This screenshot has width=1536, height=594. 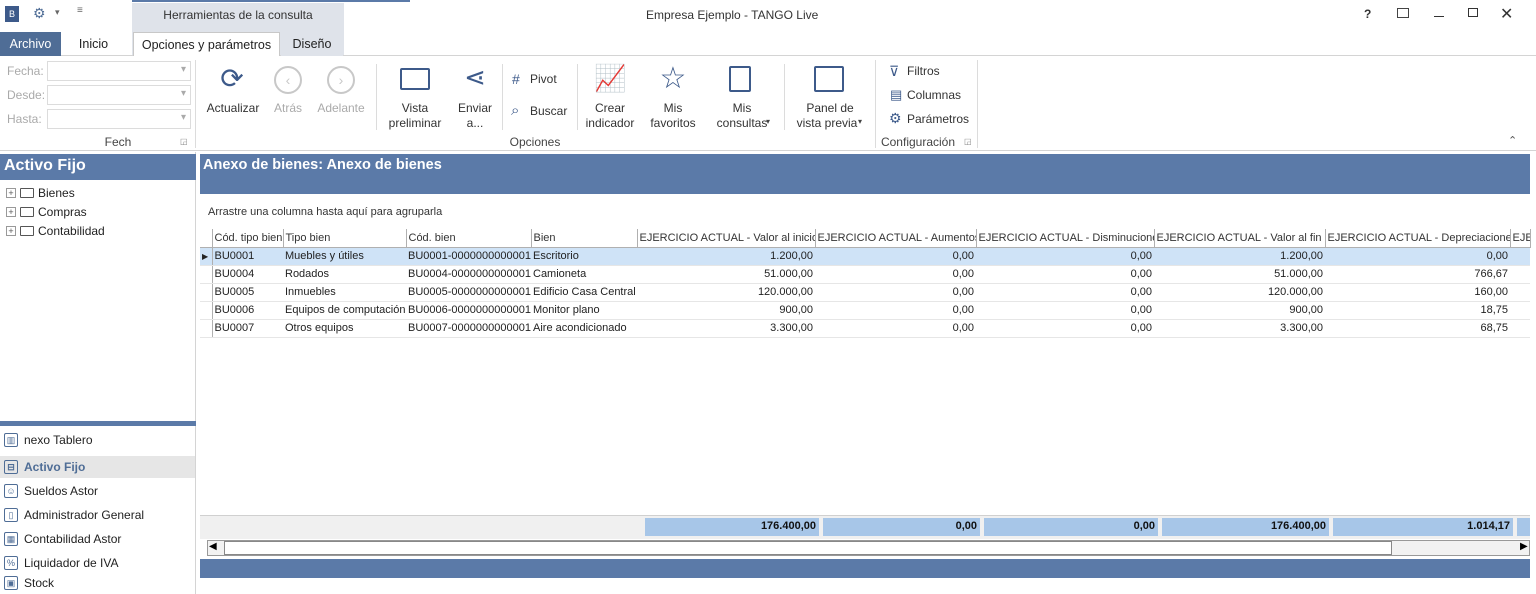 I want to click on column-header: Cód. tipo bien, so click(x=248, y=238).